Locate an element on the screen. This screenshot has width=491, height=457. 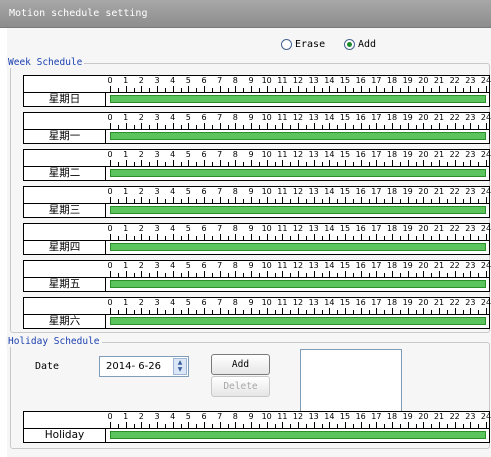
hour-label: 8 is located at coordinates (235, 302).